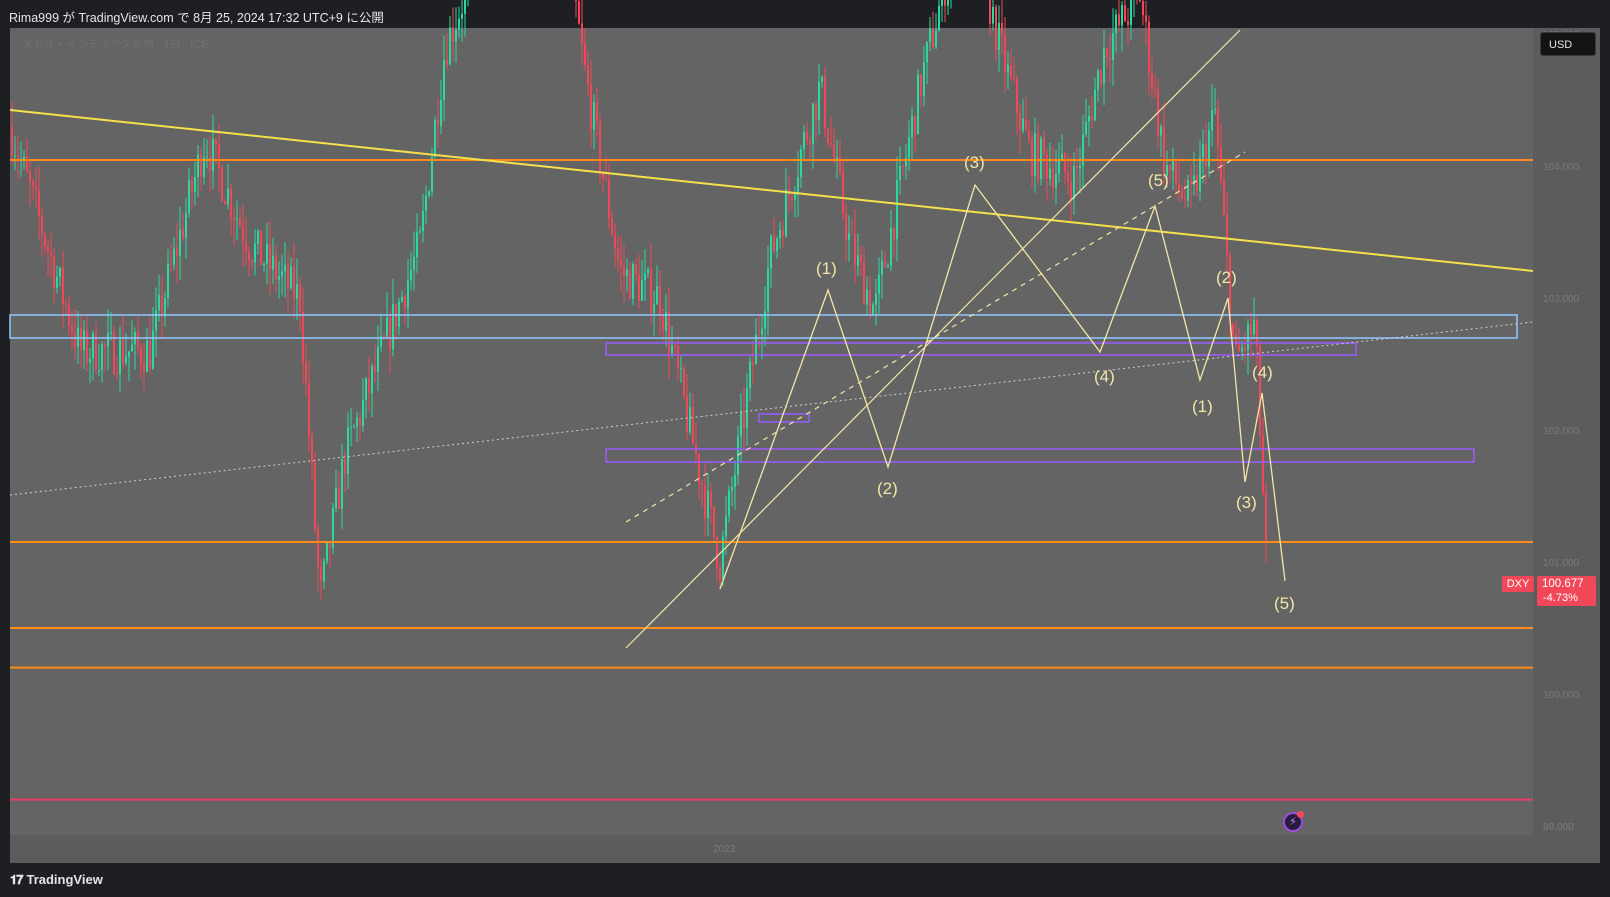  Describe the element at coordinates (1246, 502) in the screenshot. I see `wave-label: (3)` at that location.